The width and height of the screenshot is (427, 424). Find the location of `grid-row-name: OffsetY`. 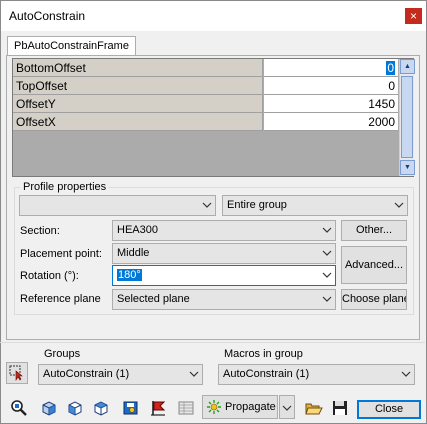

grid-row-name: OffsetY is located at coordinates (138, 104).